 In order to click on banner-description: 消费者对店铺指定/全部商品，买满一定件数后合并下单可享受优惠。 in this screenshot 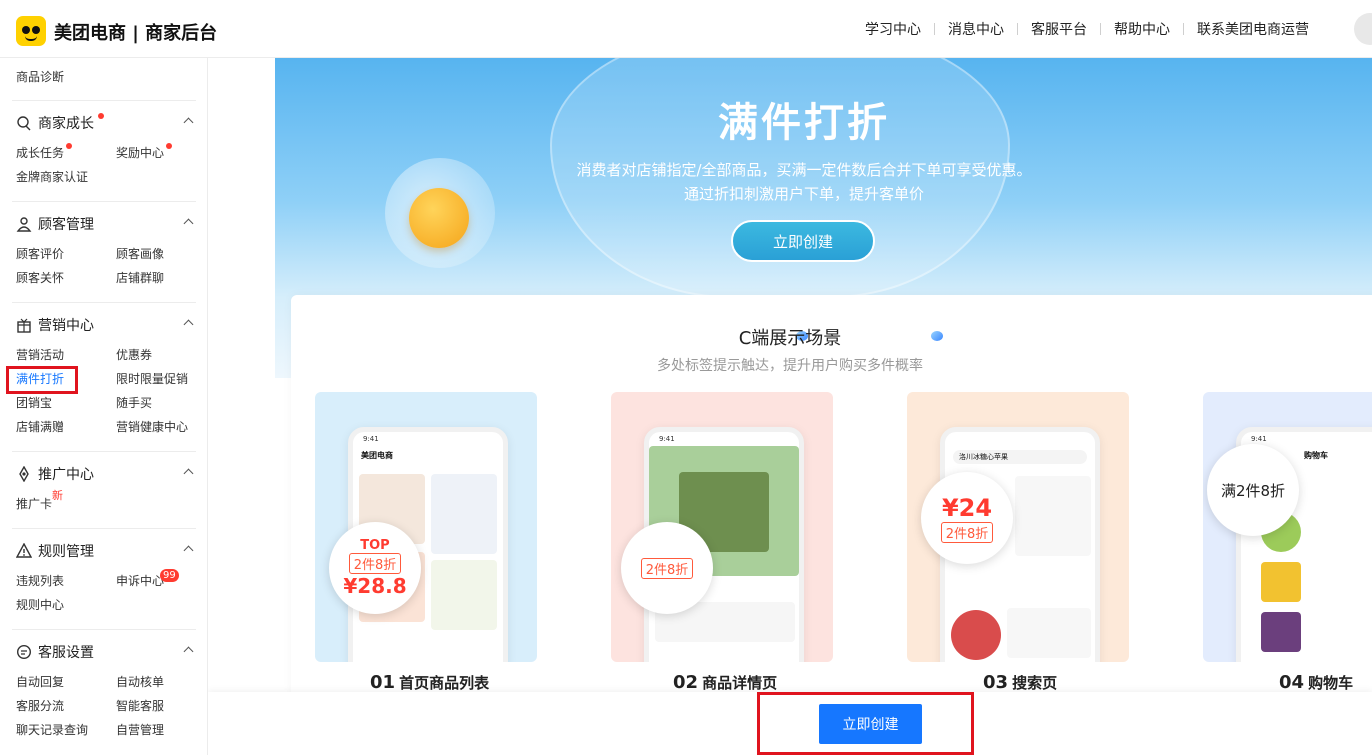, I will do `click(804, 170)`.